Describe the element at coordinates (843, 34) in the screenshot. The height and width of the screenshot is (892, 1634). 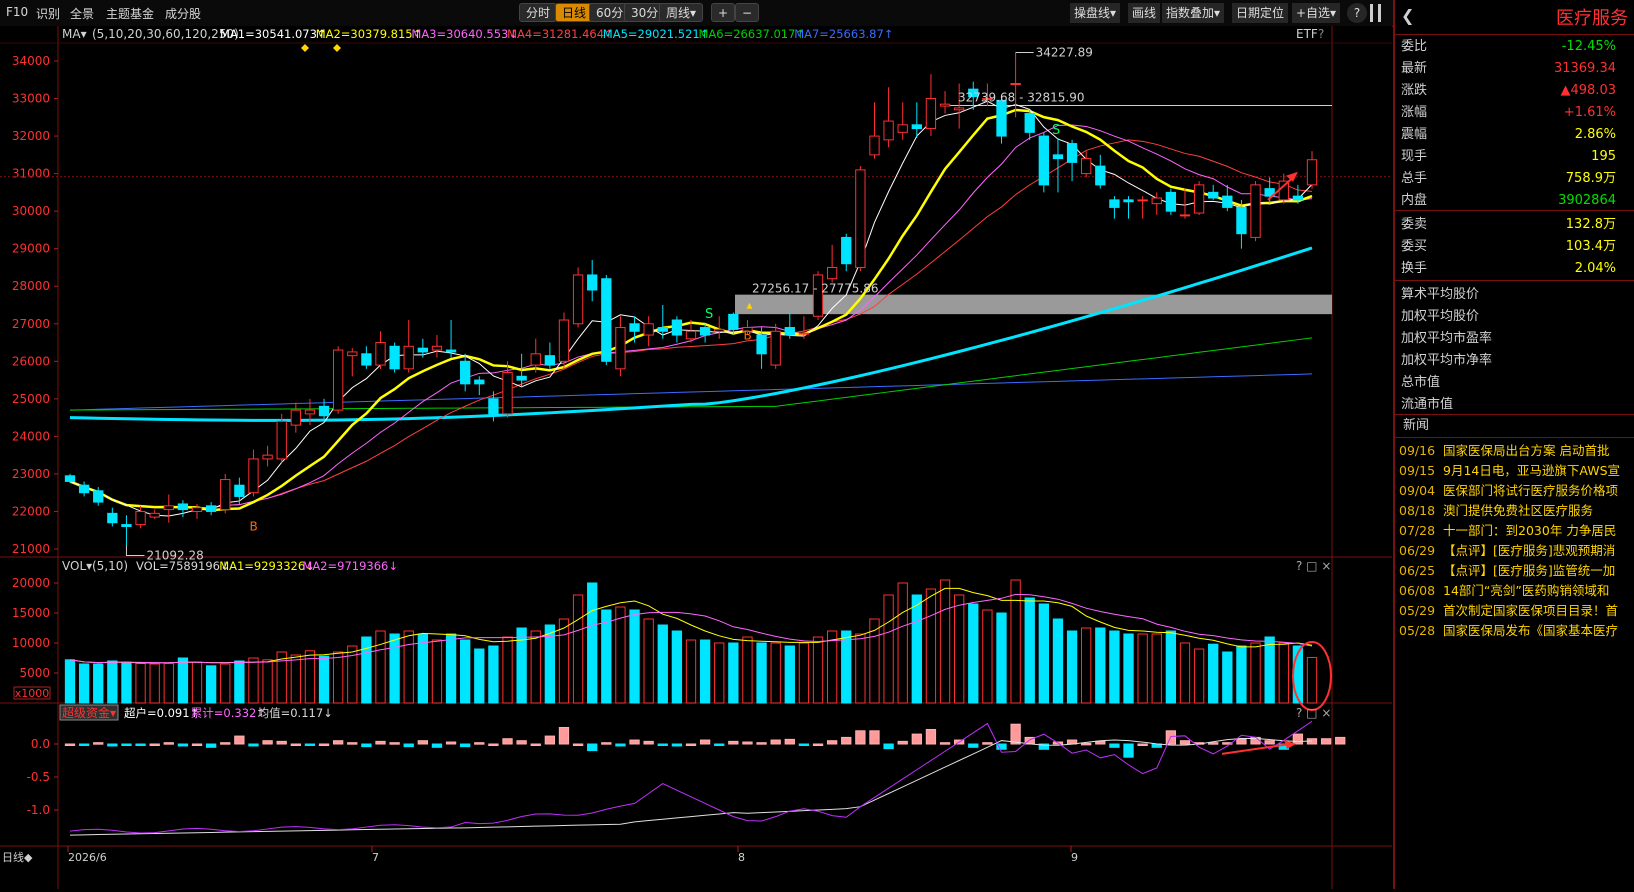
I see `ma-value: MA7=25663.87↑` at that location.